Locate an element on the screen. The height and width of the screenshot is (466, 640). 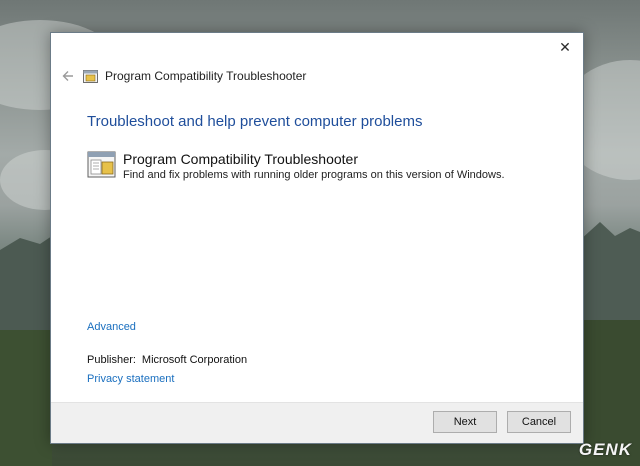
advanced-link: Advanced is located at coordinates (111, 327).